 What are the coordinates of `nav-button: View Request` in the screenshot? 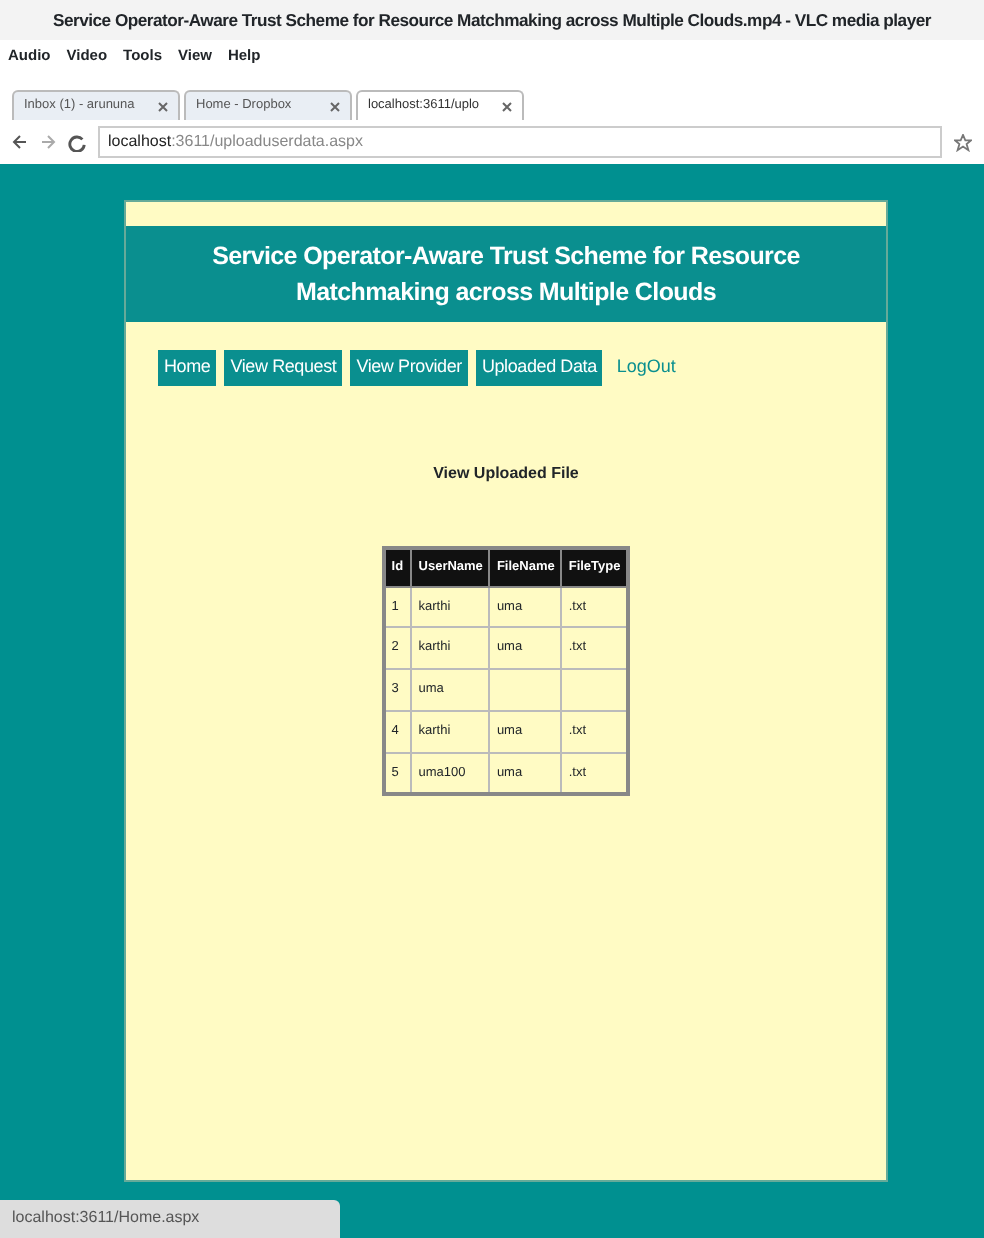 It's located at (283, 368).